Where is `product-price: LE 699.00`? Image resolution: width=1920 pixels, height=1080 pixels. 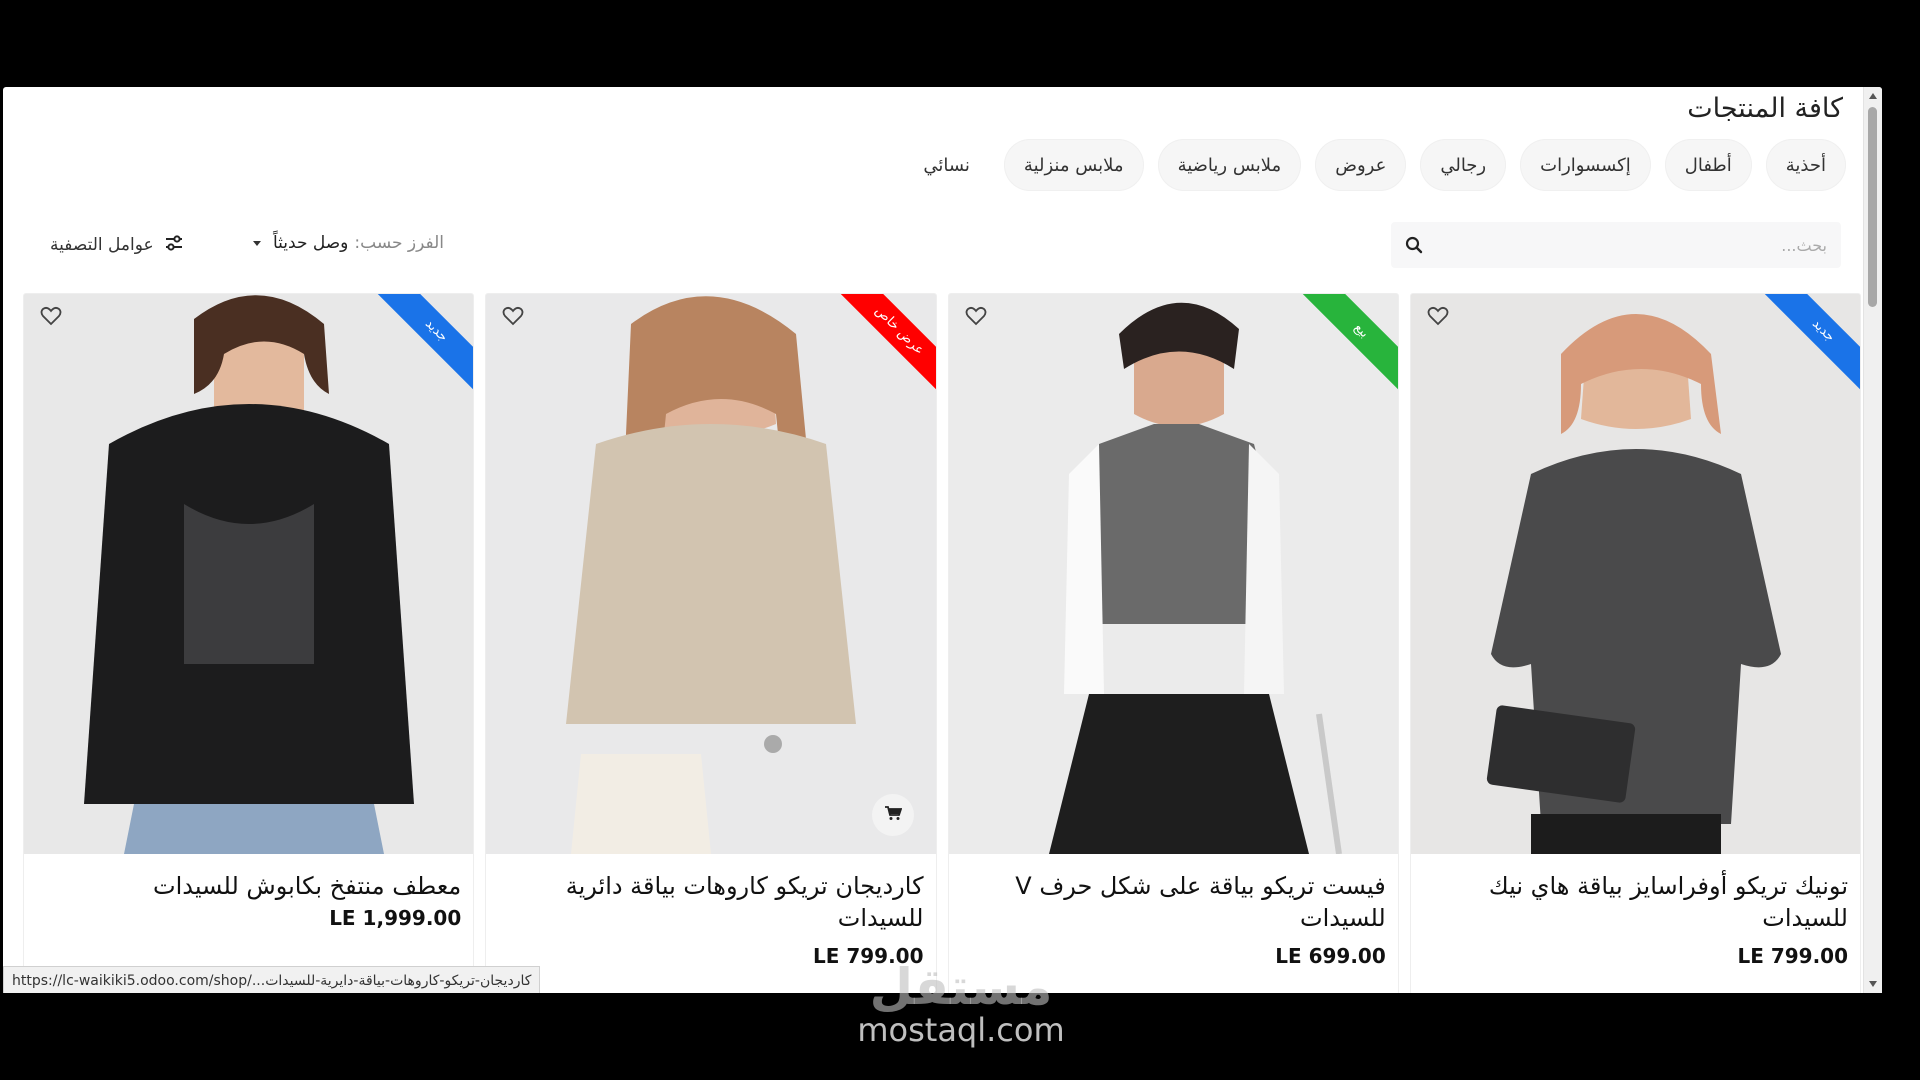
product-price: LE 699.00 is located at coordinates (1330, 956).